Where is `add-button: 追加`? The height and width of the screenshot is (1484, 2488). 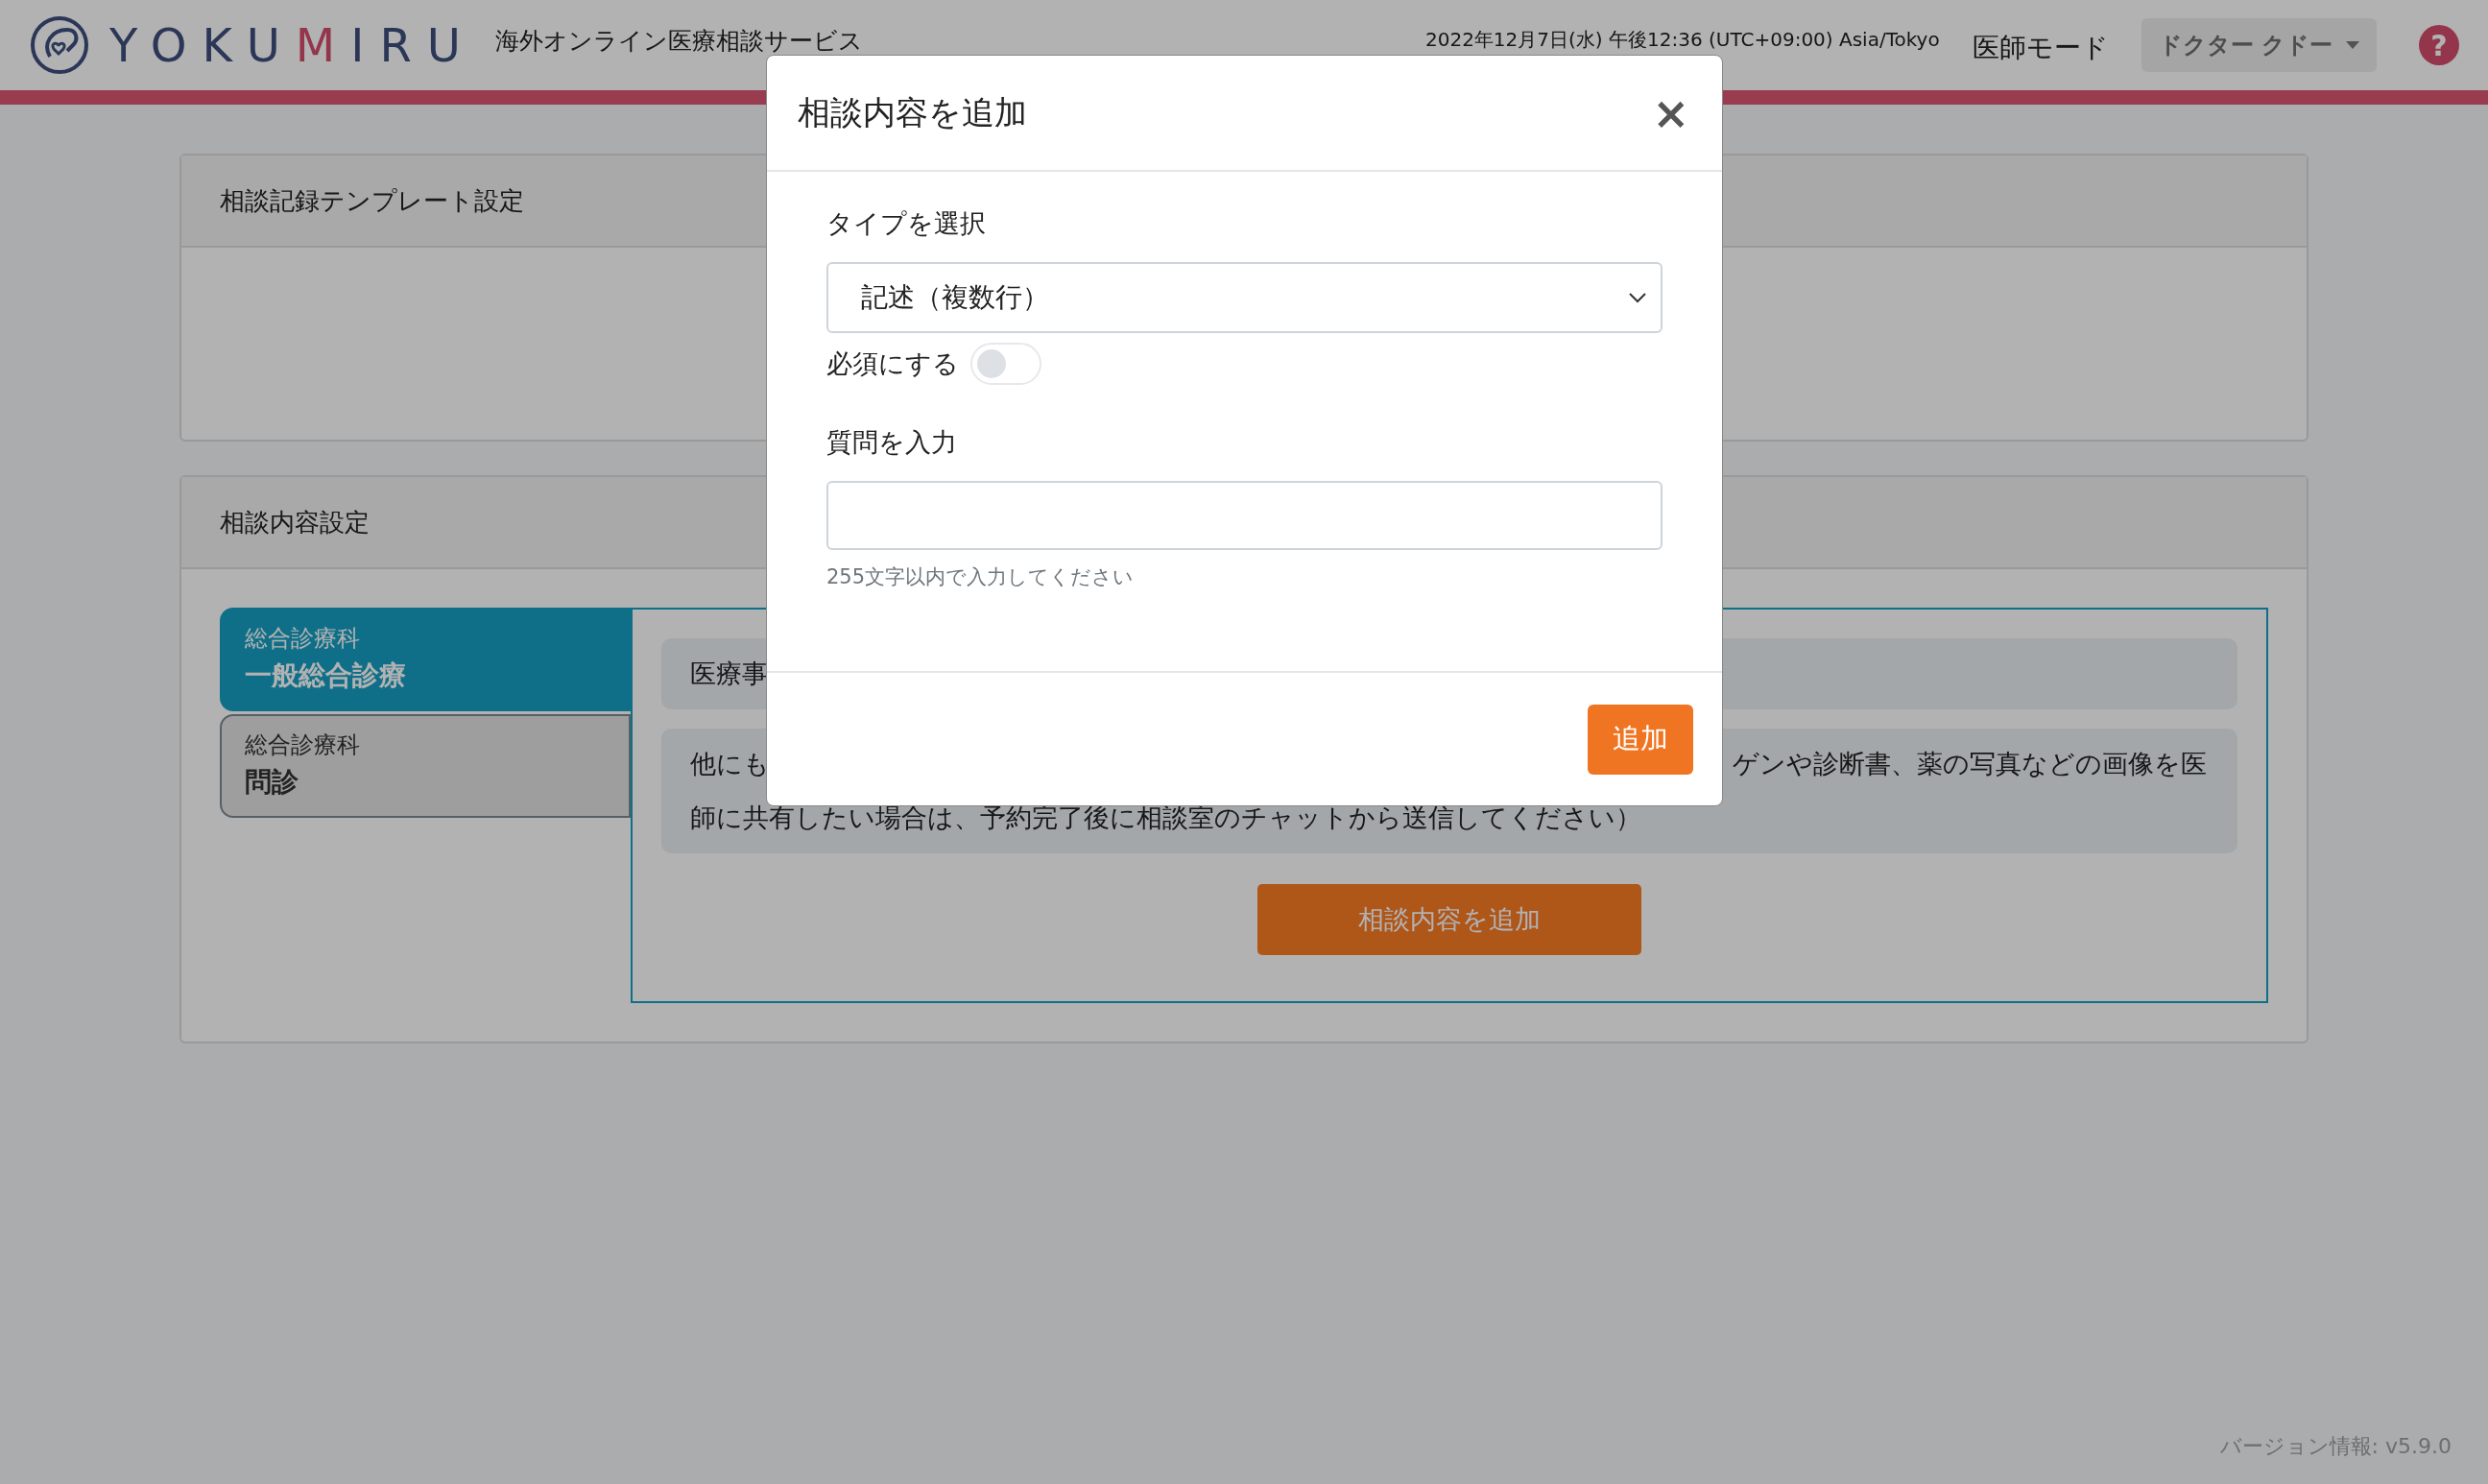 add-button: 追加 is located at coordinates (1641, 739).